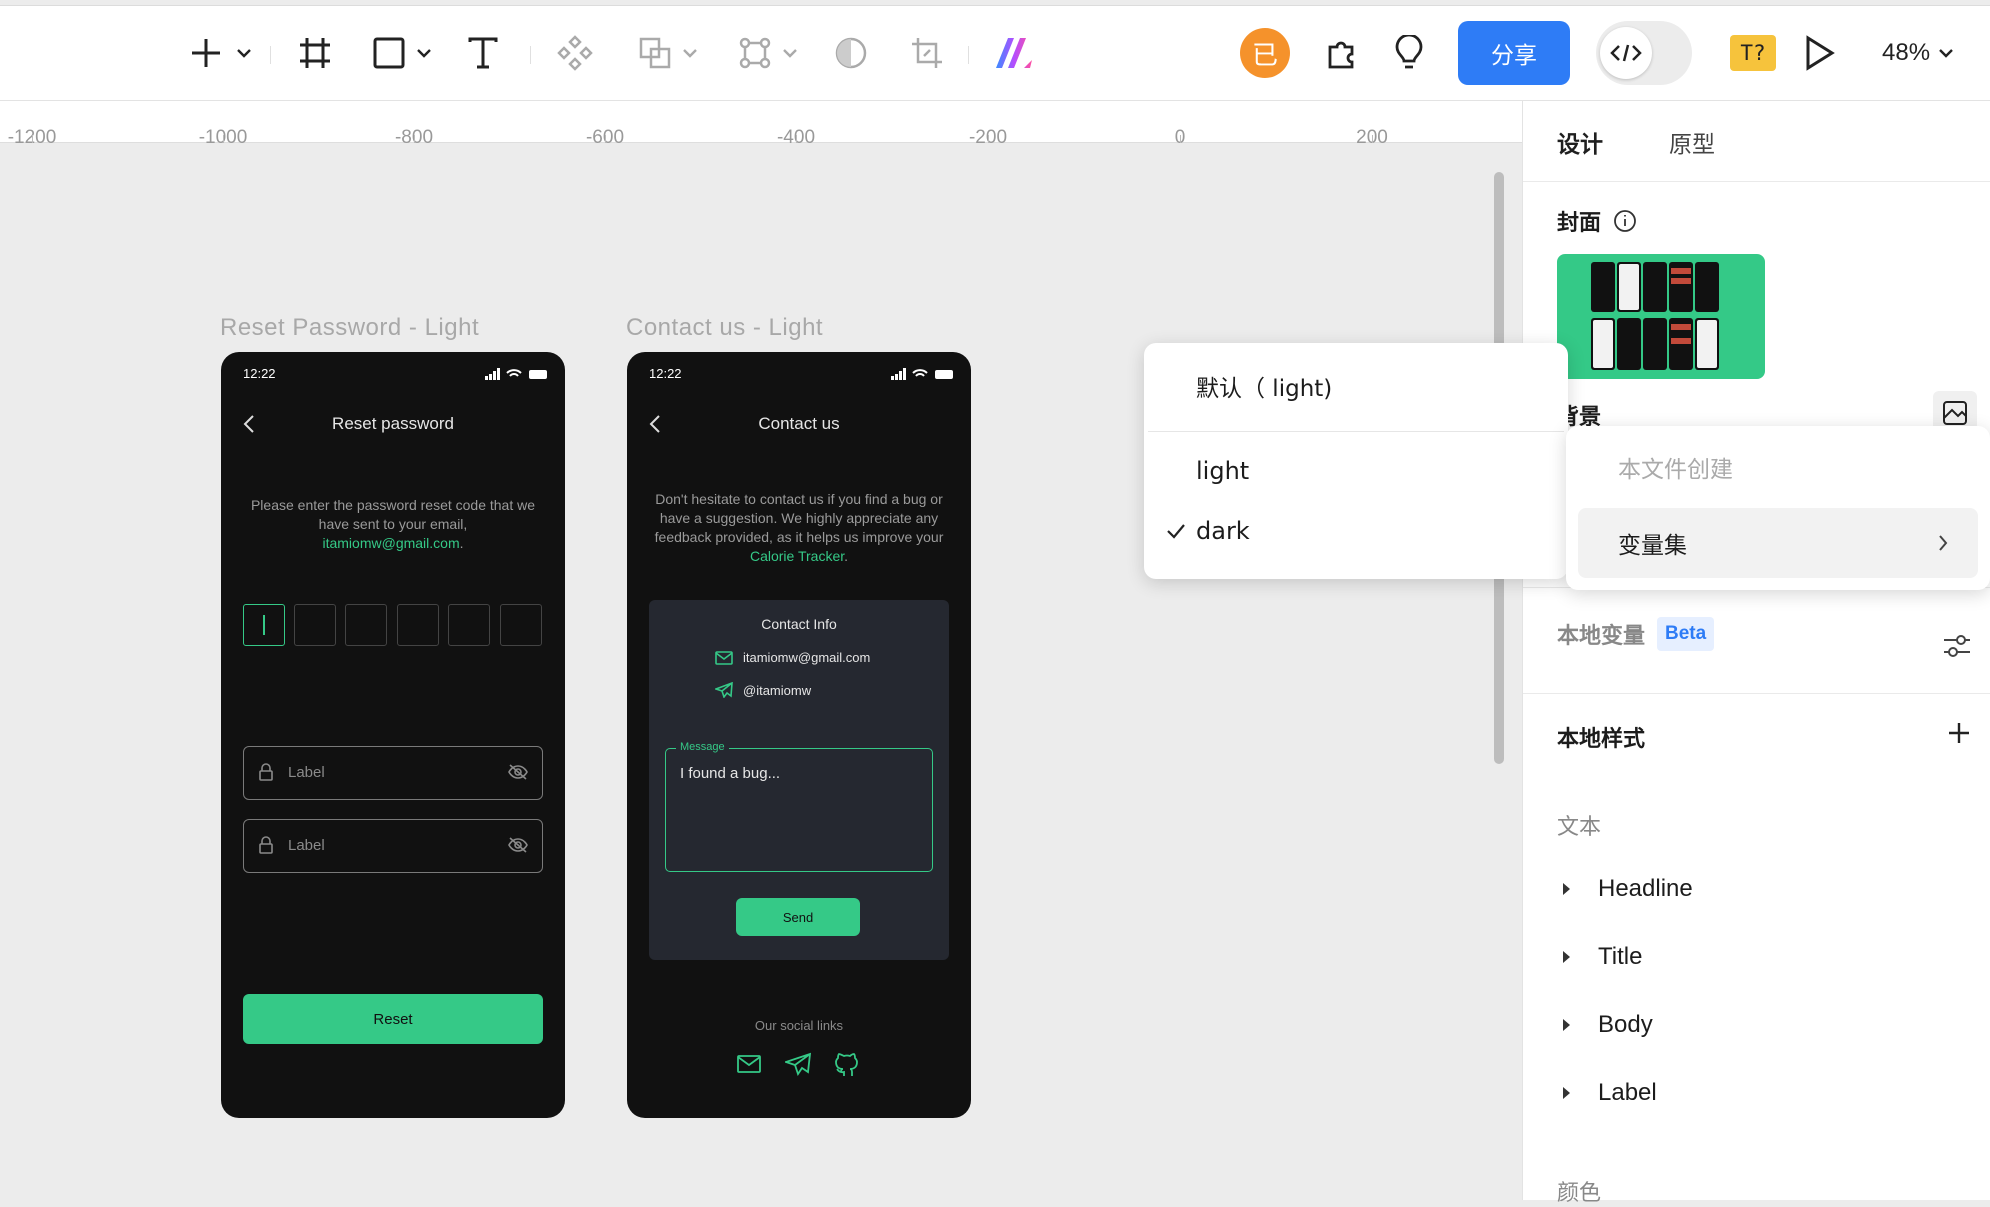  What do you see at coordinates (1625, 221) in the screenshot?
I see `info-icon` at bounding box center [1625, 221].